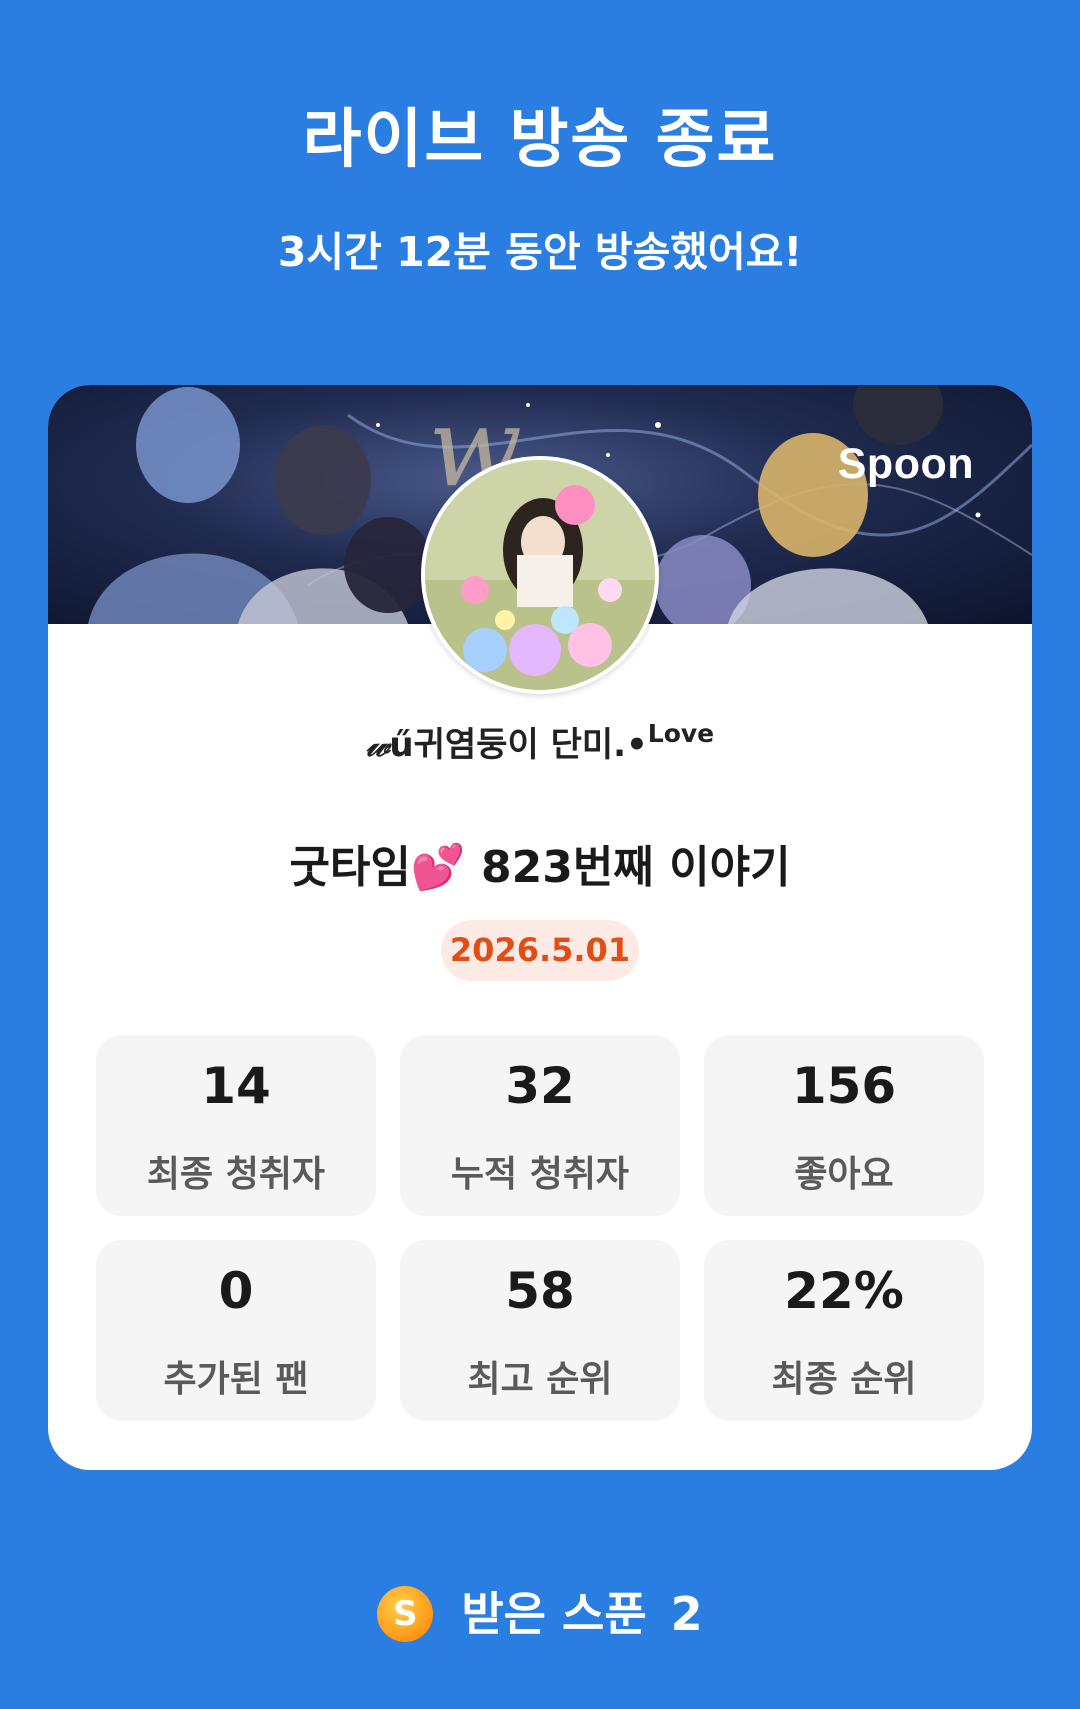 The width and height of the screenshot is (1080, 1709). I want to click on stat-best-rank: 58 최고 순위, so click(540, 1330).